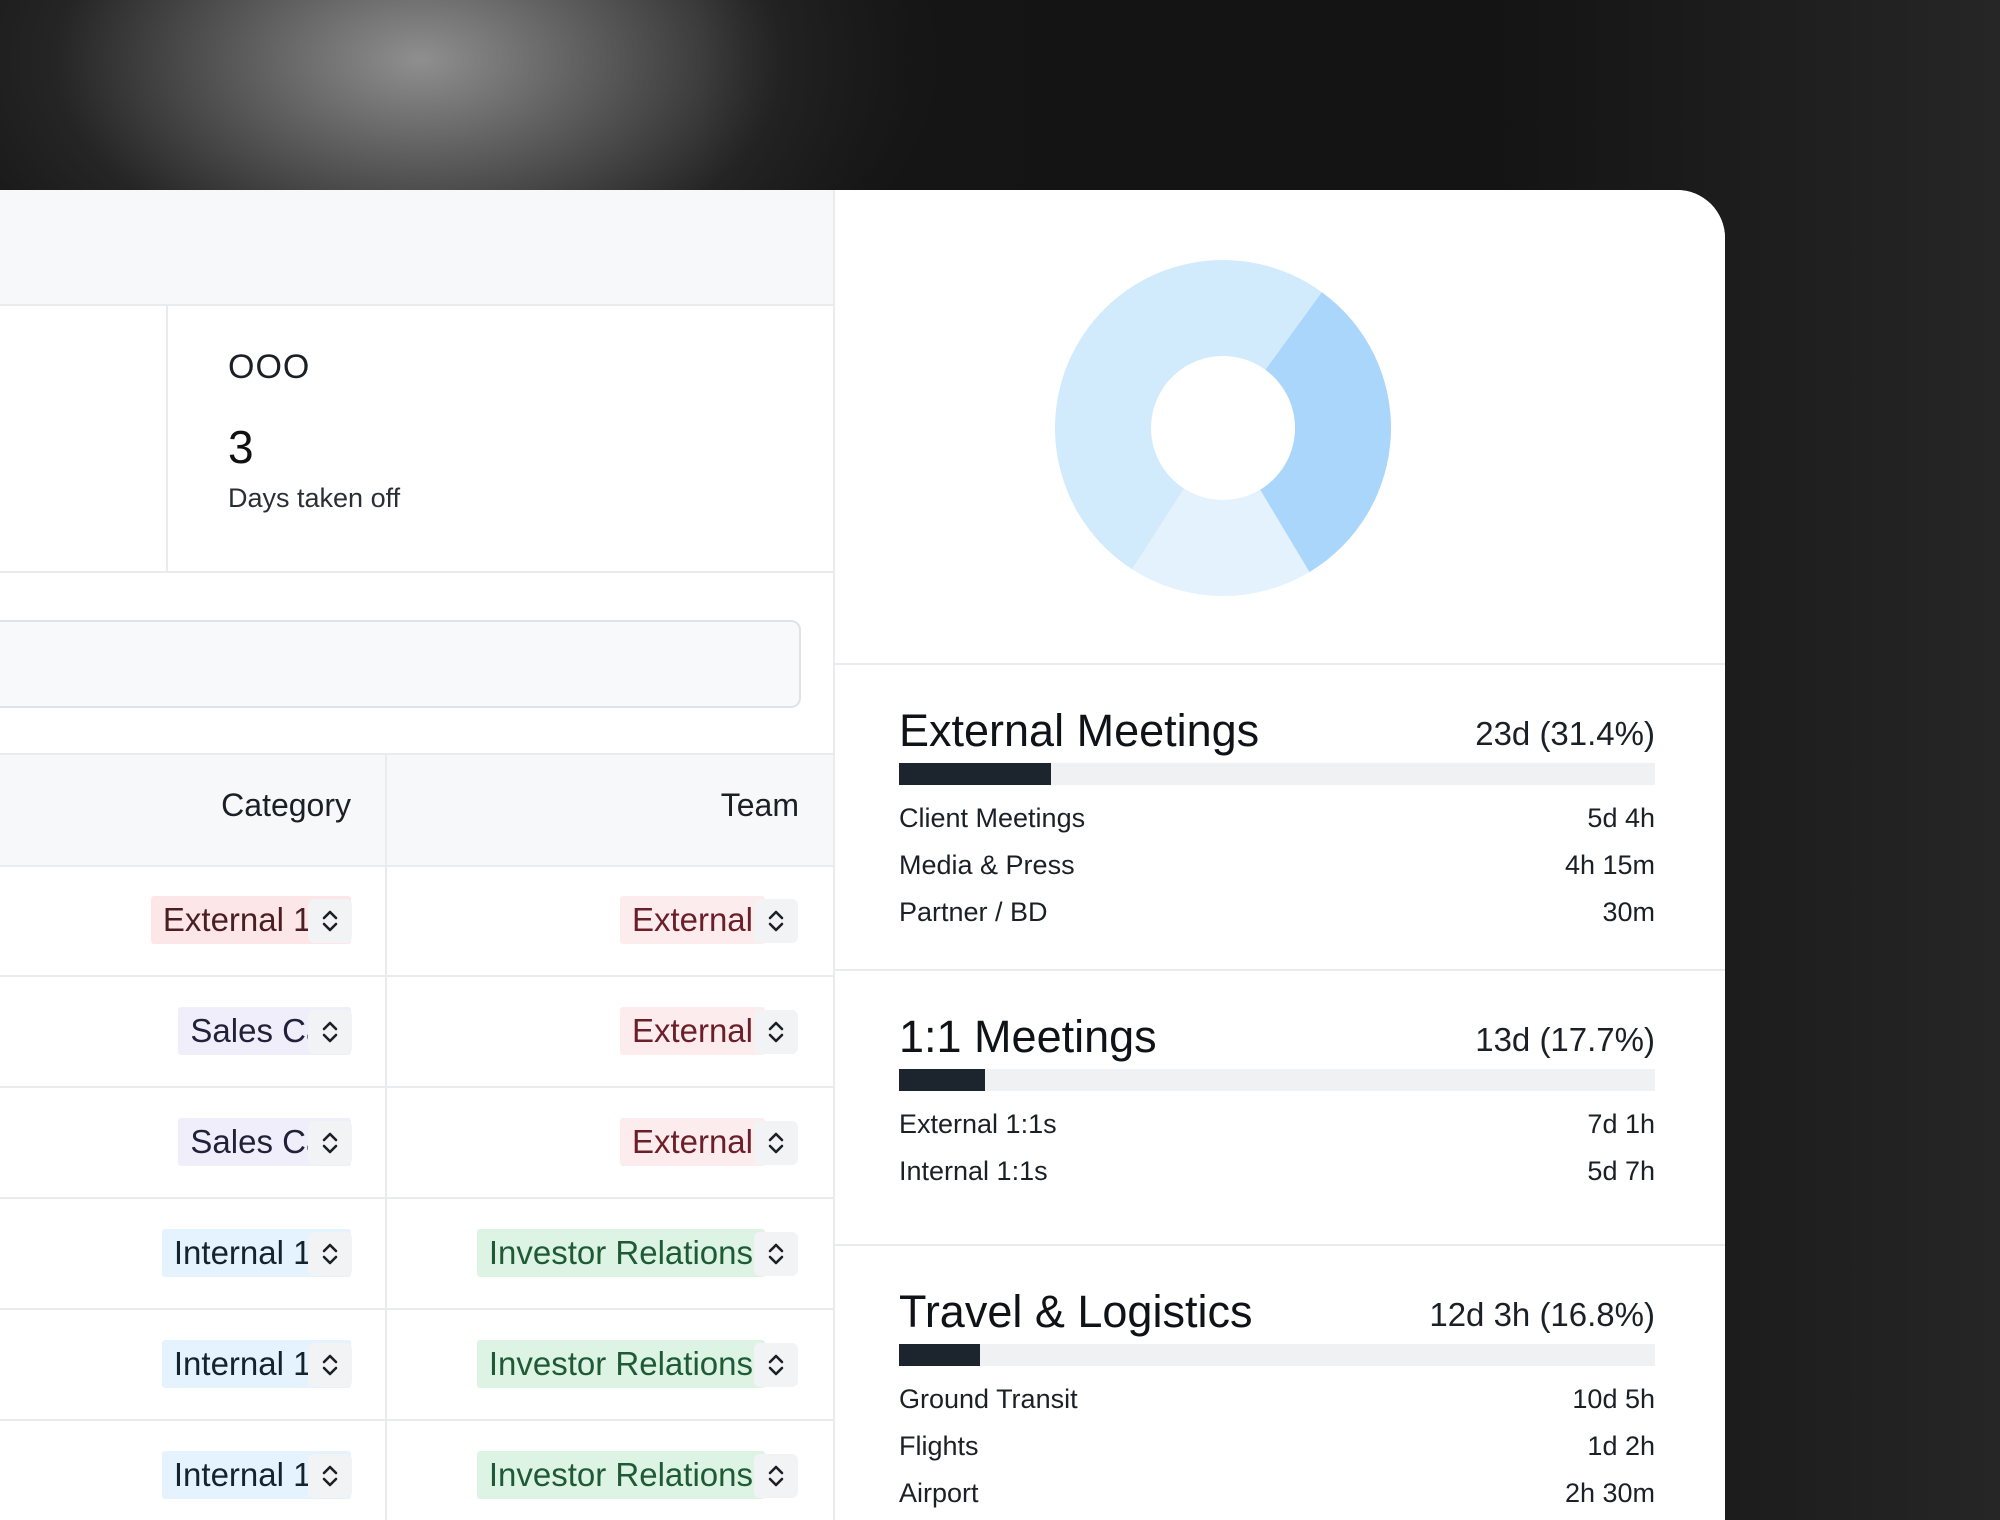 This screenshot has width=2000, height=1520. I want to click on breakdown-item-value: 5d 7h, so click(1621, 1171).